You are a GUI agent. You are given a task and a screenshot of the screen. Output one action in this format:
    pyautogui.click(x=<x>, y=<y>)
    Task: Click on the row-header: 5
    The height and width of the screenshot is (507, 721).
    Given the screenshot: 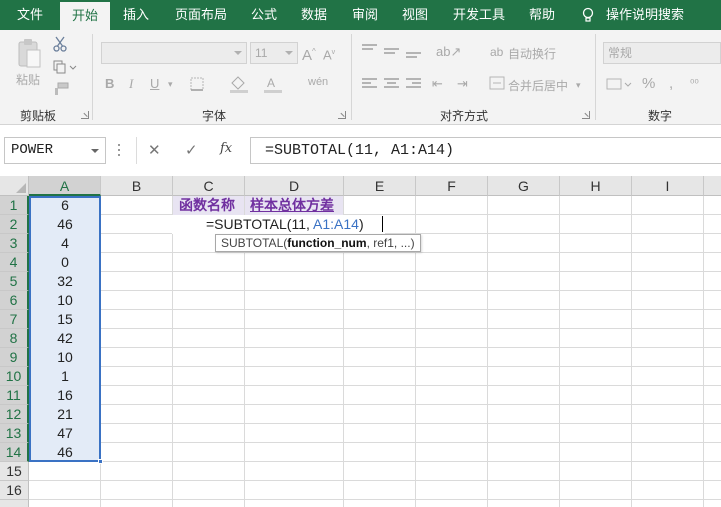 What is the action you would take?
    pyautogui.click(x=14, y=281)
    